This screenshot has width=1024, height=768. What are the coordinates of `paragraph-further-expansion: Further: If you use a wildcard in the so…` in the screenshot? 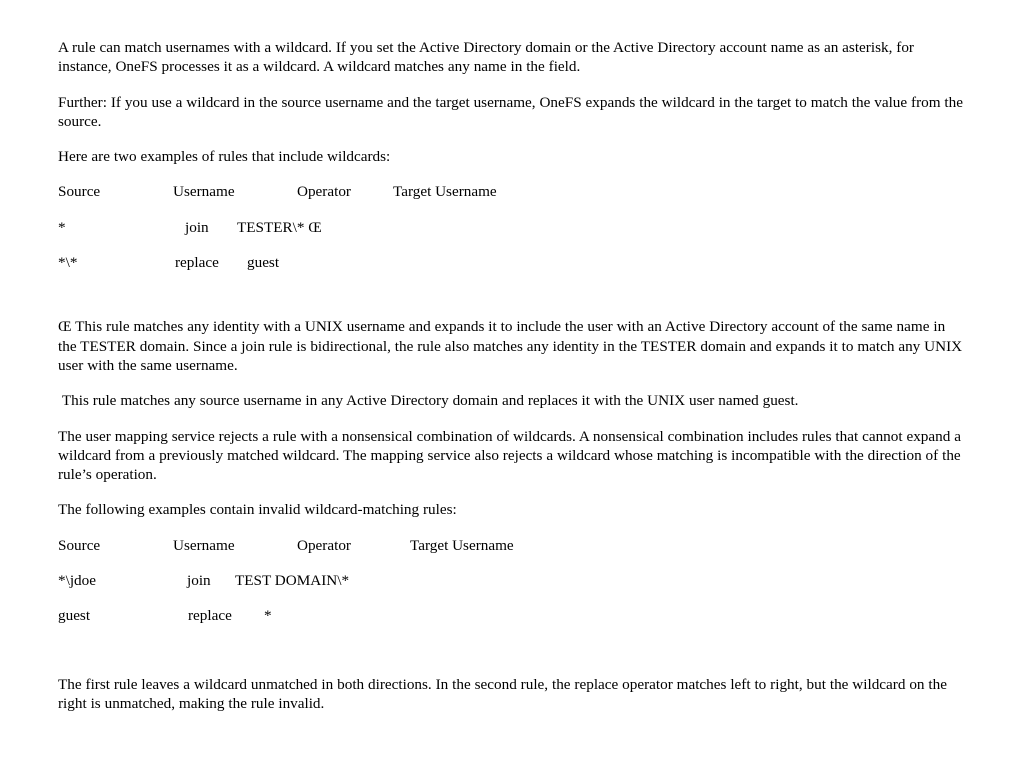 It's located at (512, 111).